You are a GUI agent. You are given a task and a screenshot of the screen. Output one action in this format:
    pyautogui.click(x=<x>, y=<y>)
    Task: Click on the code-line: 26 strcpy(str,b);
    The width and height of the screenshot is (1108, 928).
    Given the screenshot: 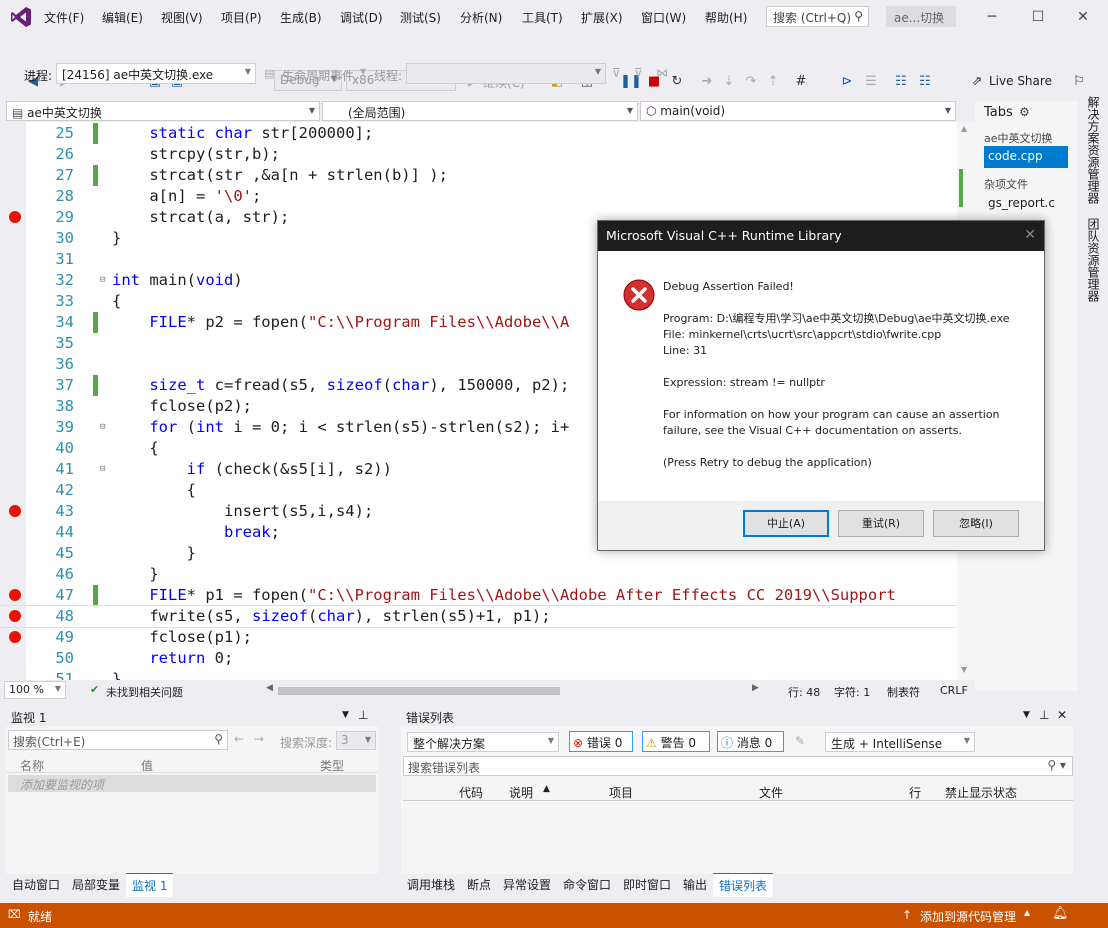 What is the action you would take?
    pyautogui.click(x=478, y=154)
    